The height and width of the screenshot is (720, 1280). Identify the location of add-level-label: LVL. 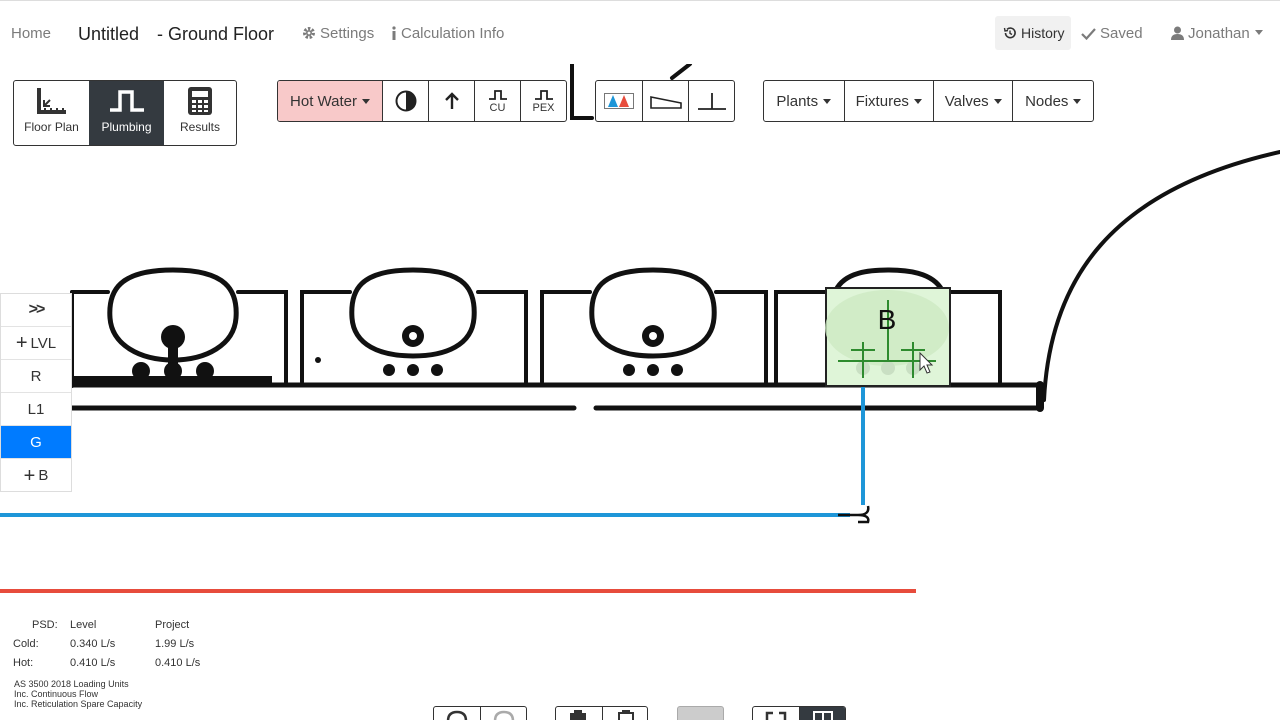
(43, 343).